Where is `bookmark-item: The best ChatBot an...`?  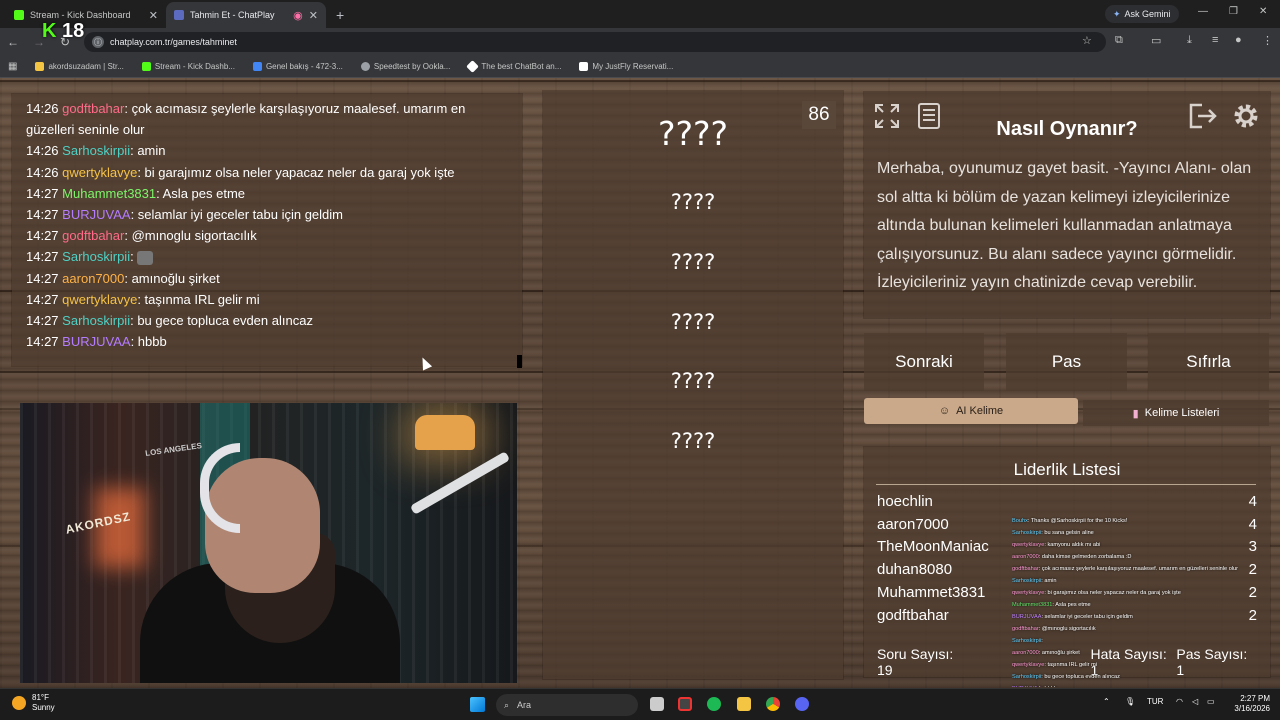
bookmark-item: The best ChatBot an... is located at coordinates (513, 66).